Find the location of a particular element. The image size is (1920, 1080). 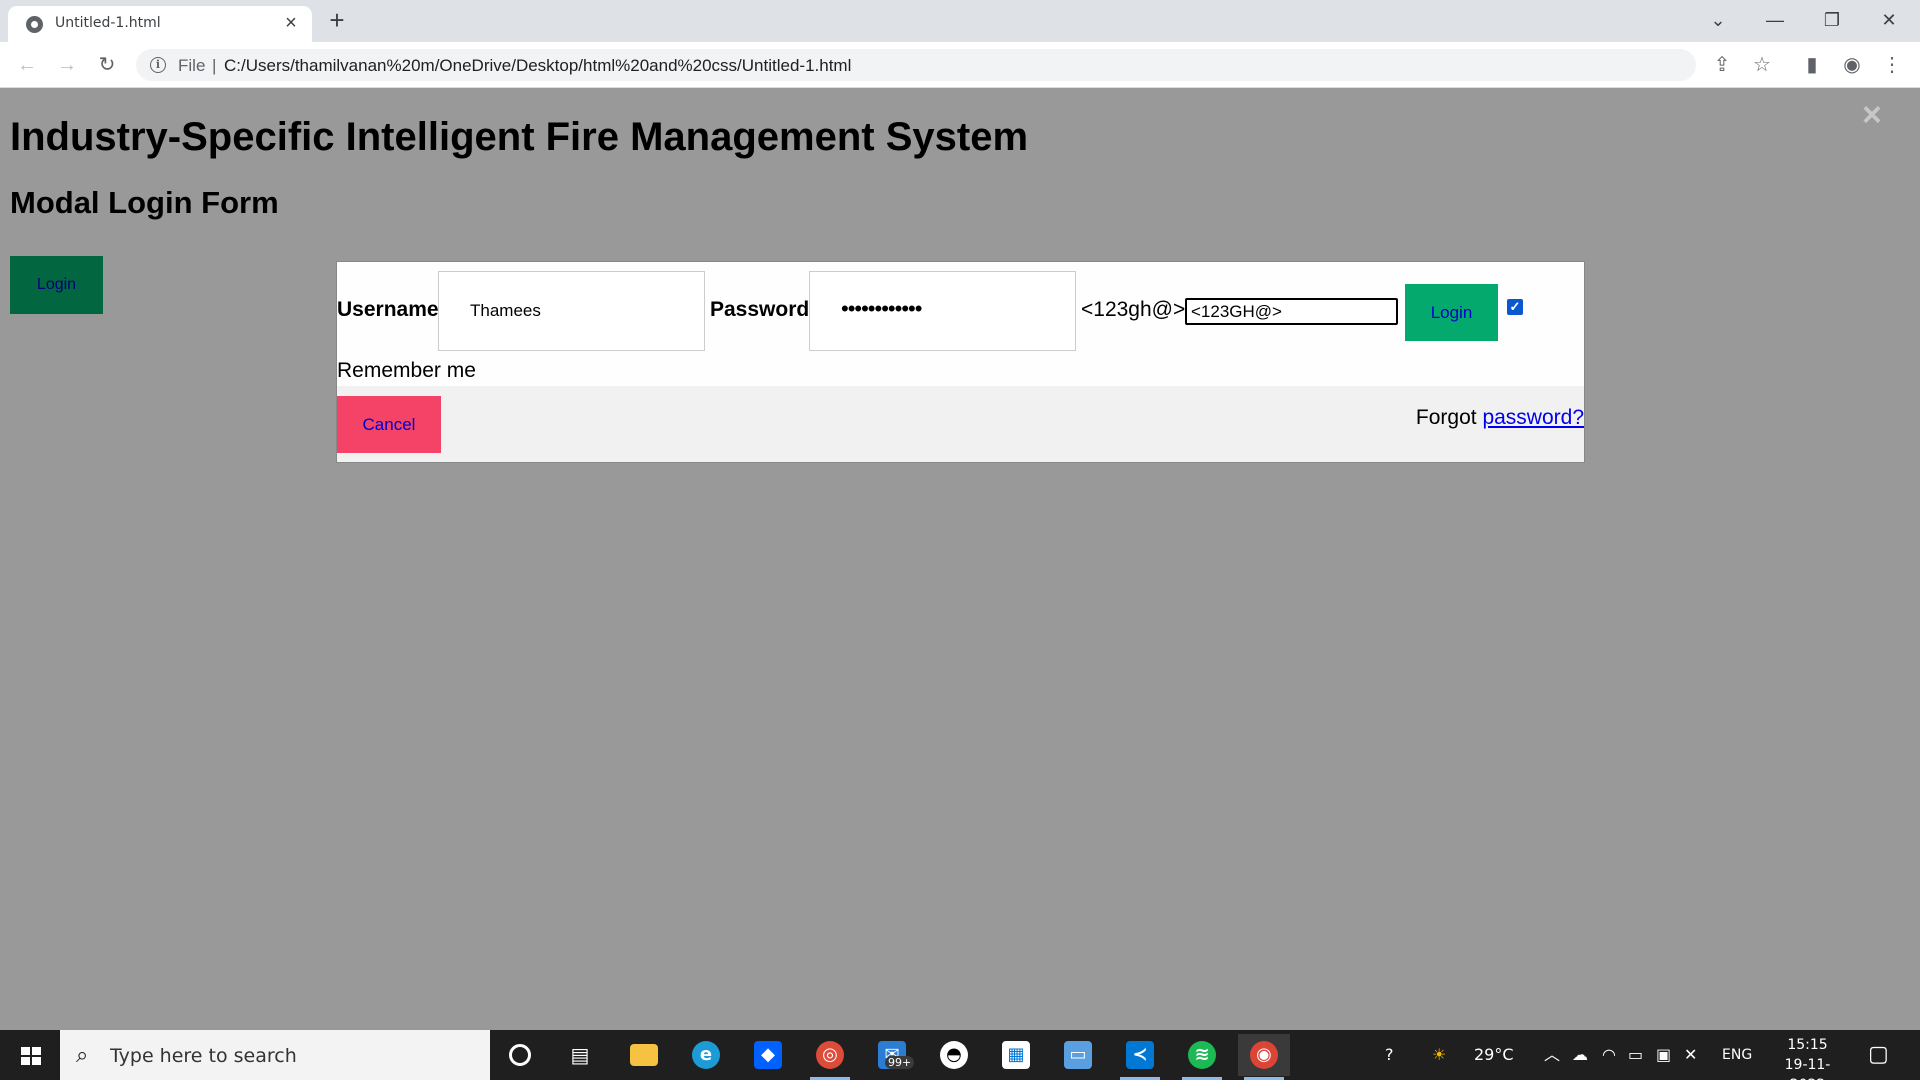

submit-login-button: Login is located at coordinates (1451, 312).